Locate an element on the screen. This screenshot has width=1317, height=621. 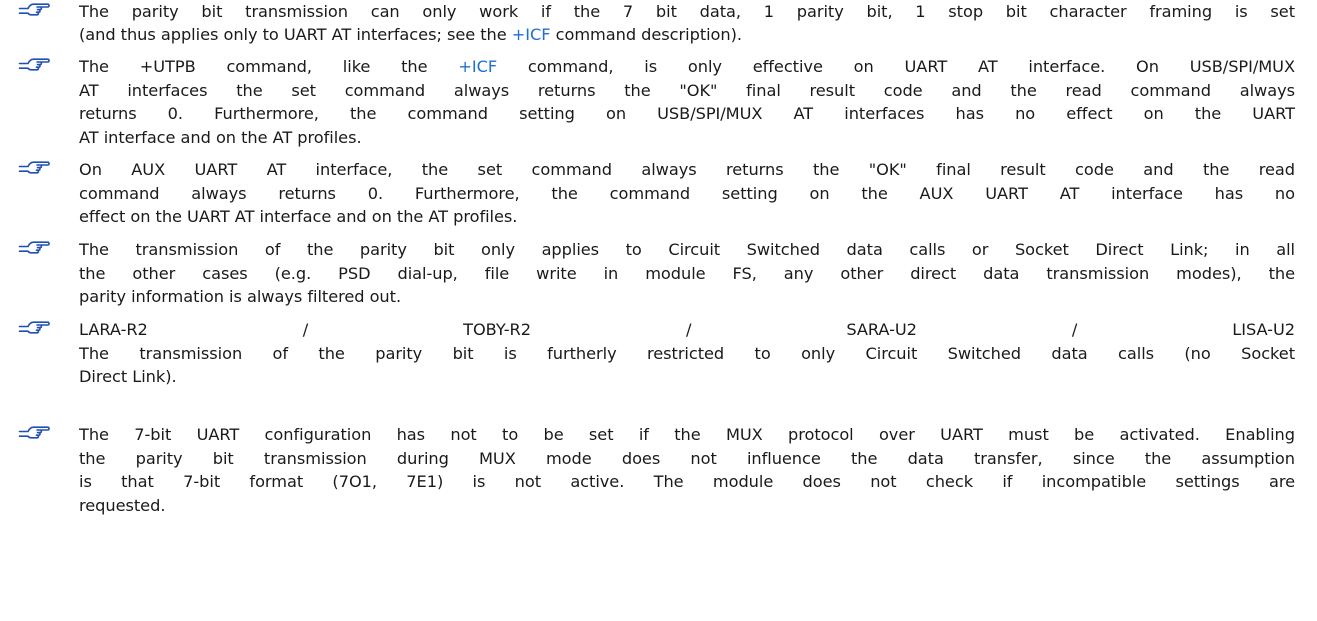
note-text-run: LARA-R2 / TOBY-R2 / SARA-U2 / LISA-U2 is located at coordinates (687, 329).